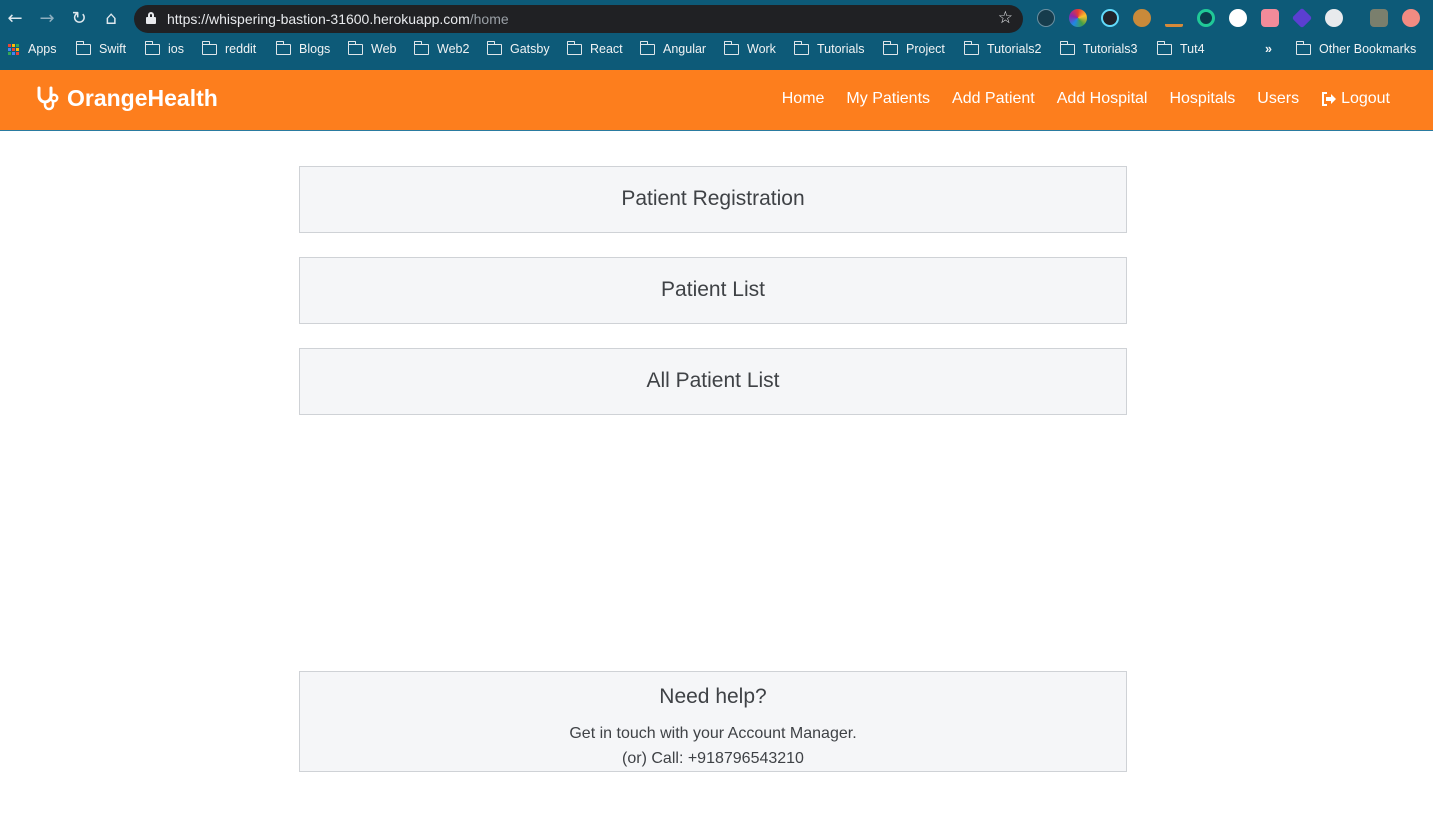  Describe the element at coordinates (530, 49) in the screenshot. I see `bookmark-label: Gatsby` at that location.